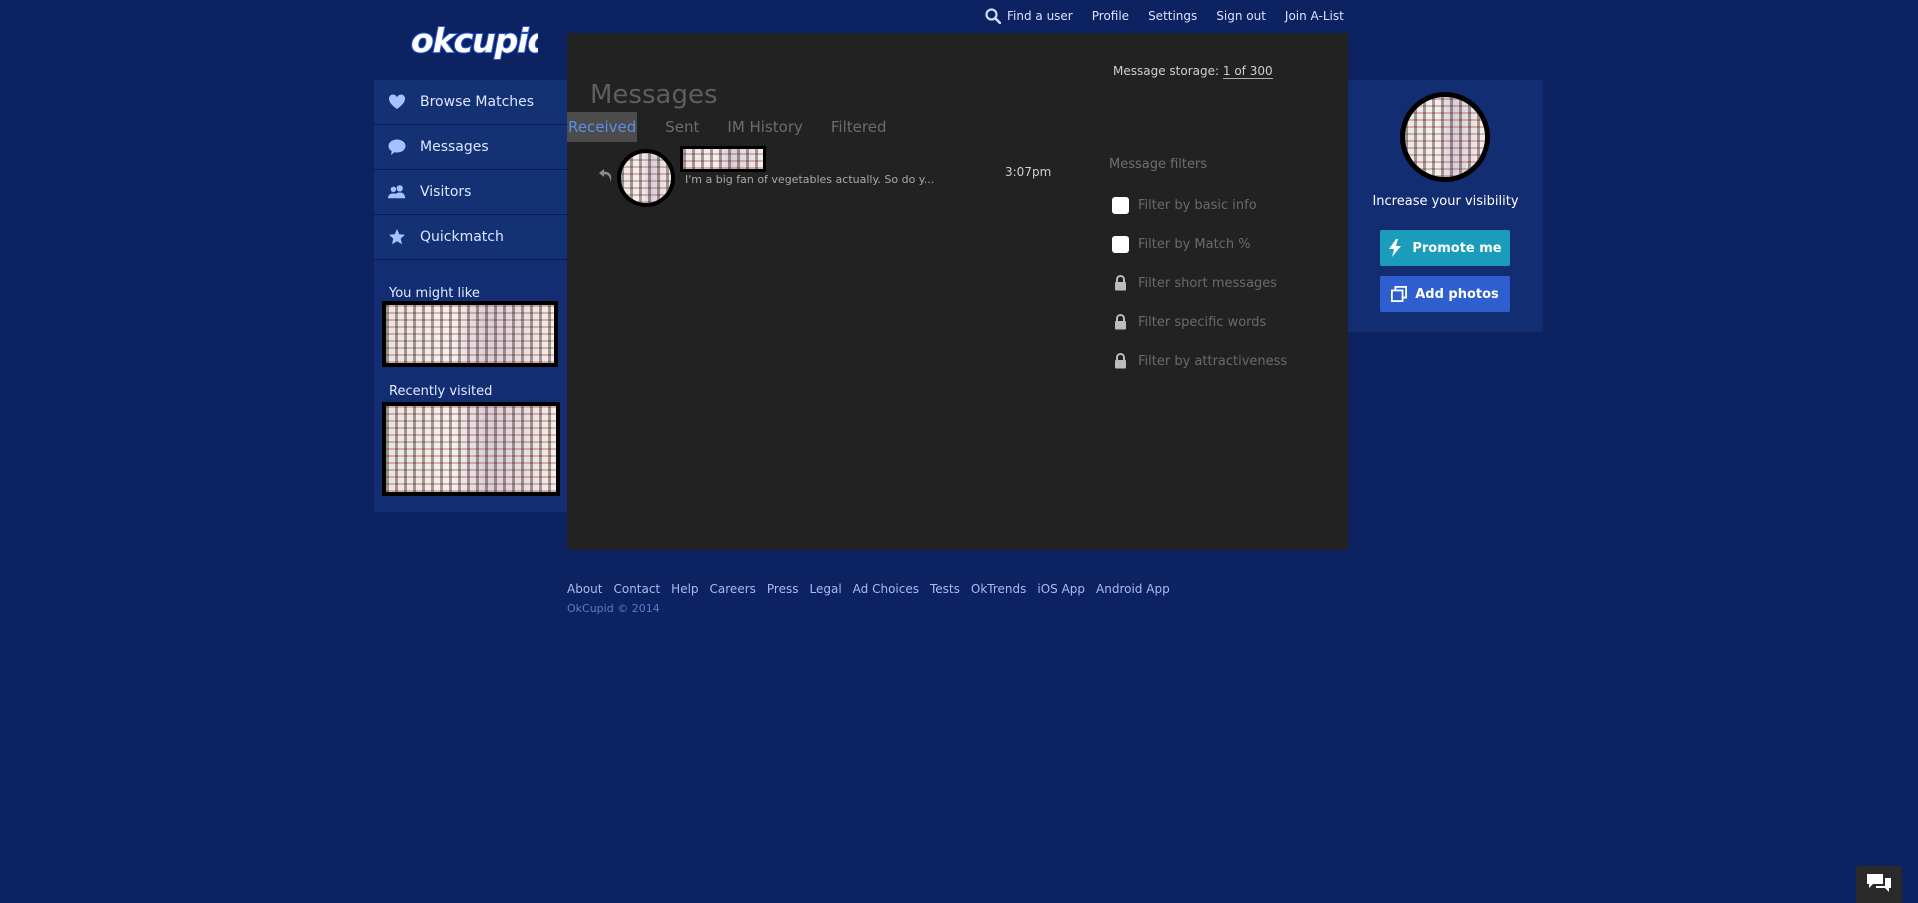 This screenshot has height=903, width=1918. What do you see at coordinates (1172, 16) in the screenshot?
I see `settings-link: Settings` at bounding box center [1172, 16].